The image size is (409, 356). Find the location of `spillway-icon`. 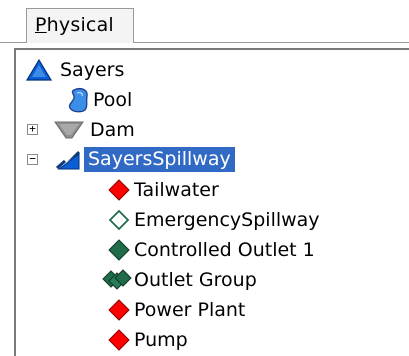

spillway-icon is located at coordinates (68, 160).